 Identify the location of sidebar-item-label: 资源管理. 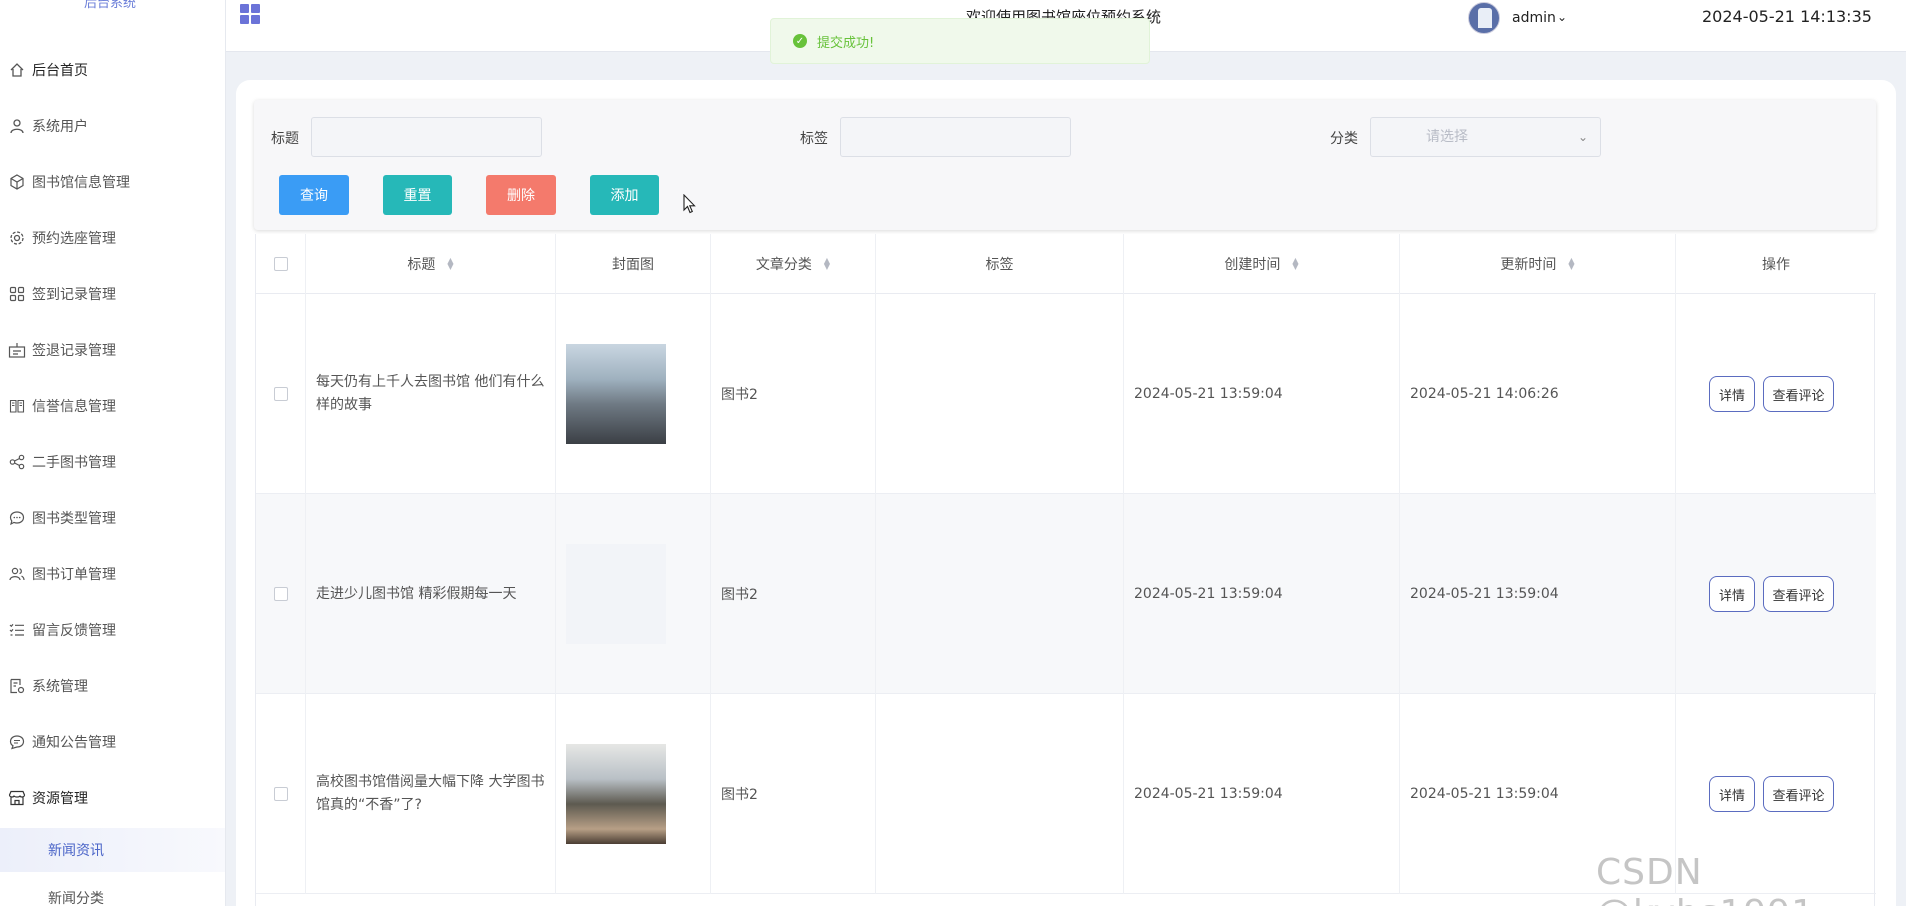
(60, 799).